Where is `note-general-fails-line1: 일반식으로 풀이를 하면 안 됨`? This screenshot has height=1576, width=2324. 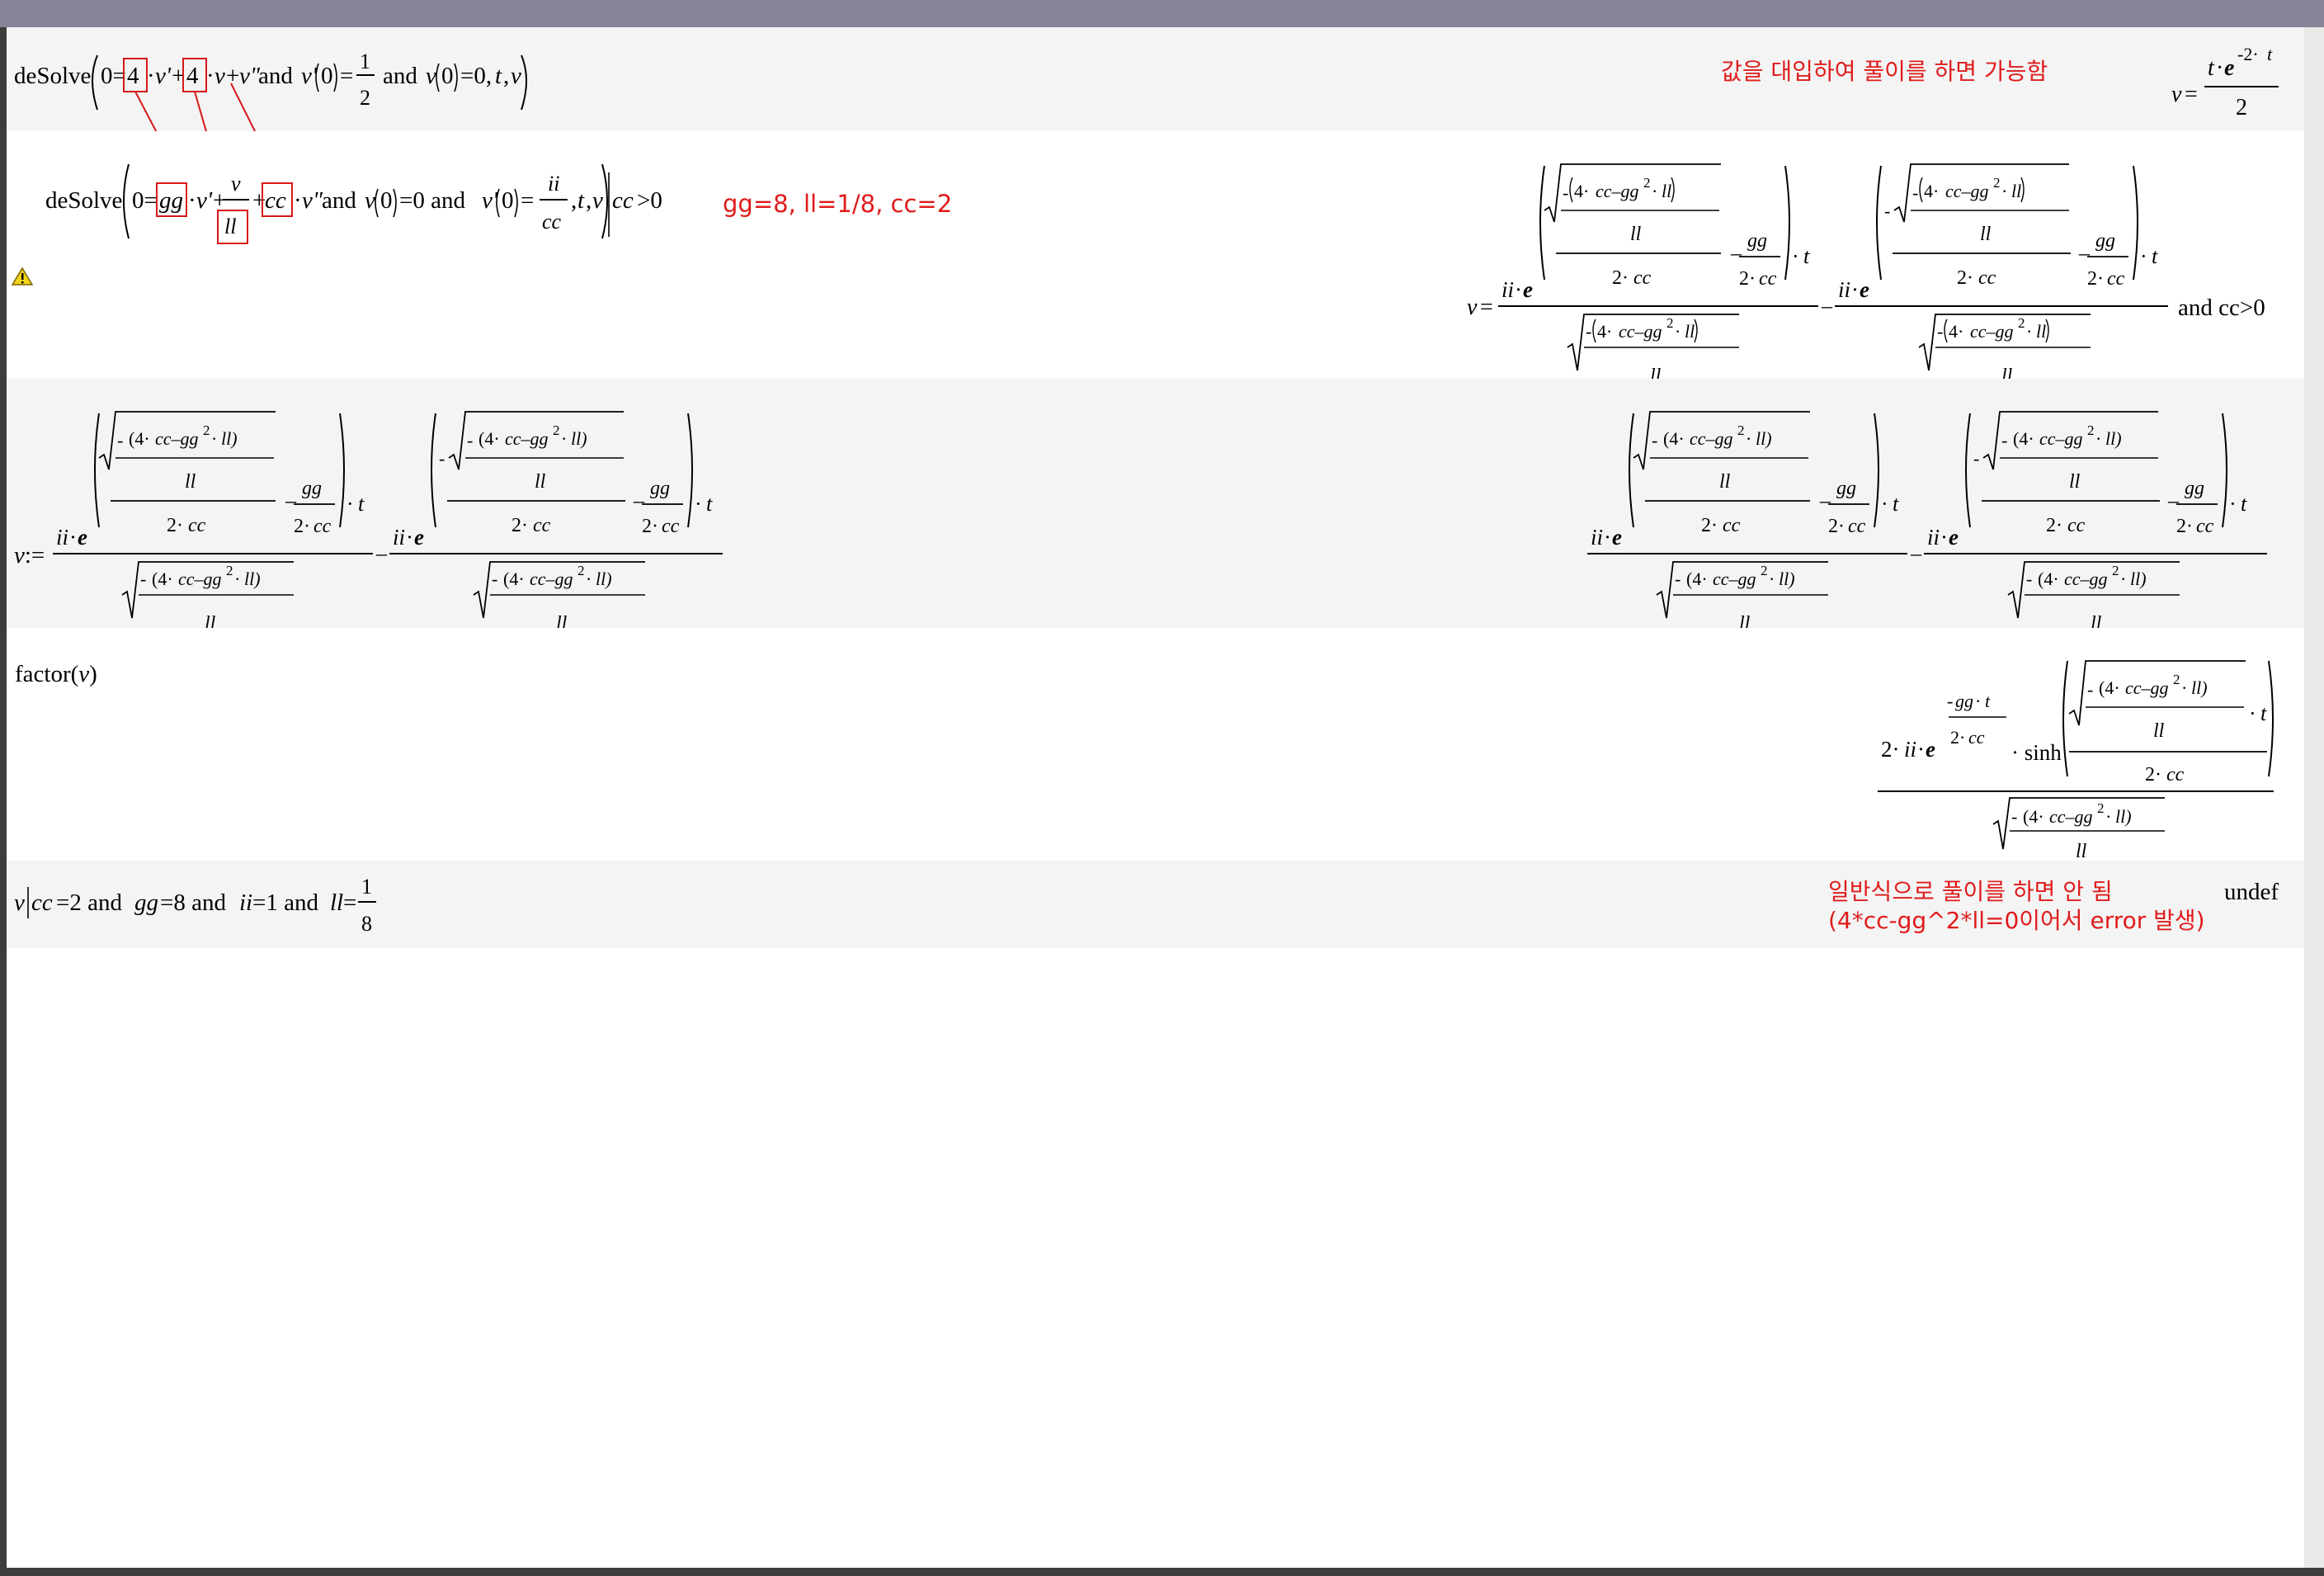
note-general-fails-line1: 일반식으로 풀이를 하면 안 됨 is located at coordinates (1970, 891).